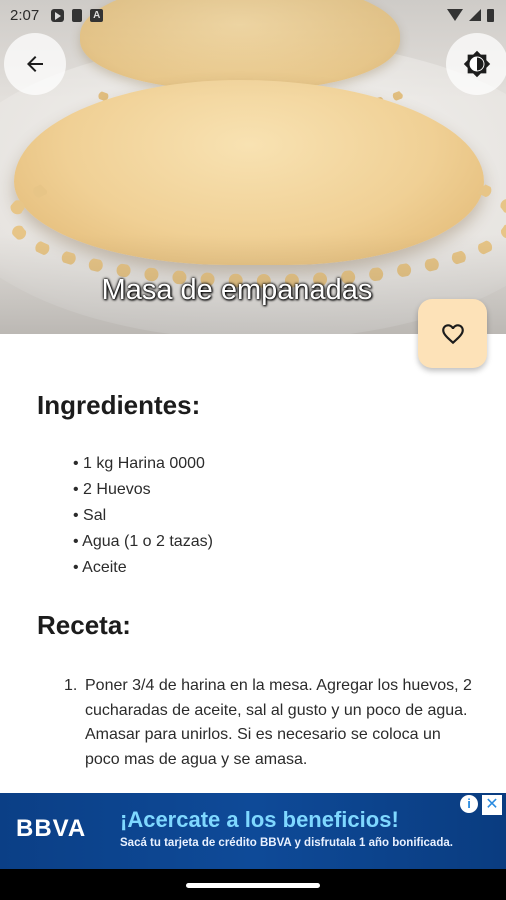 The image size is (506, 900). Describe the element at coordinates (143, 490) in the screenshot. I see `list-item: 2 Huevos` at that location.